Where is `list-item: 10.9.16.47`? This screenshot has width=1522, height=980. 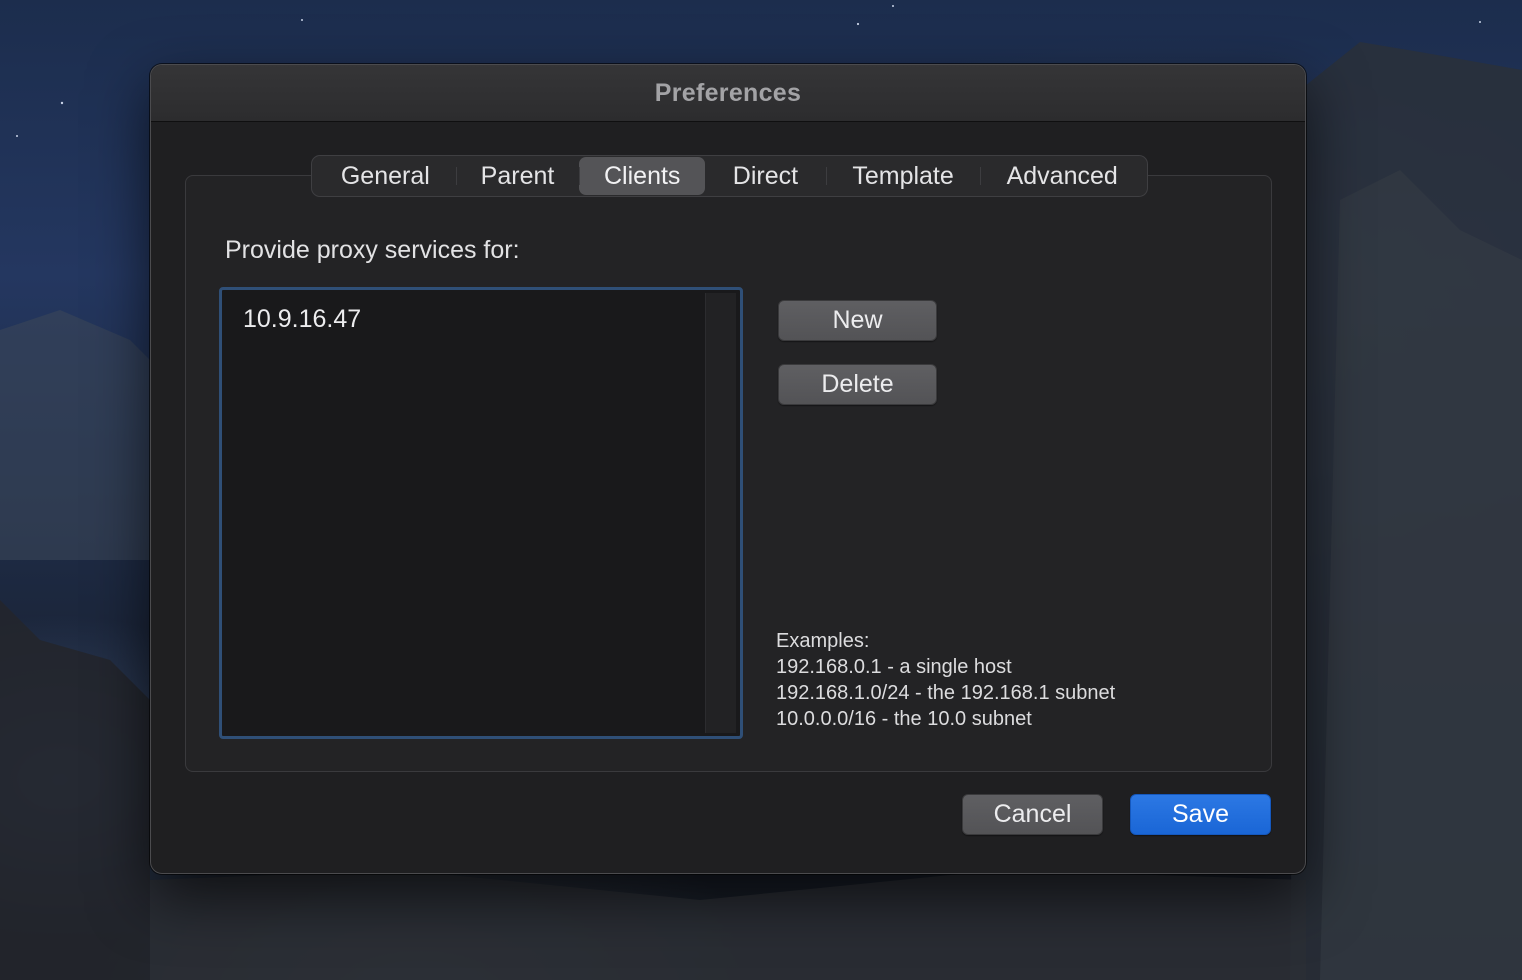 list-item: 10.9.16.47 is located at coordinates (302, 319).